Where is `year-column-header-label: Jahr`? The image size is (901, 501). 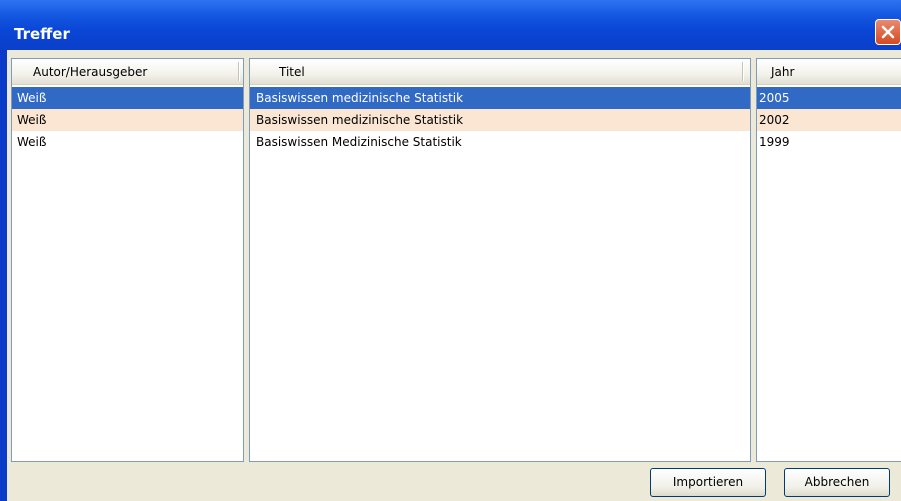
year-column-header-label: Jahr is located at coordinates (783, 72).